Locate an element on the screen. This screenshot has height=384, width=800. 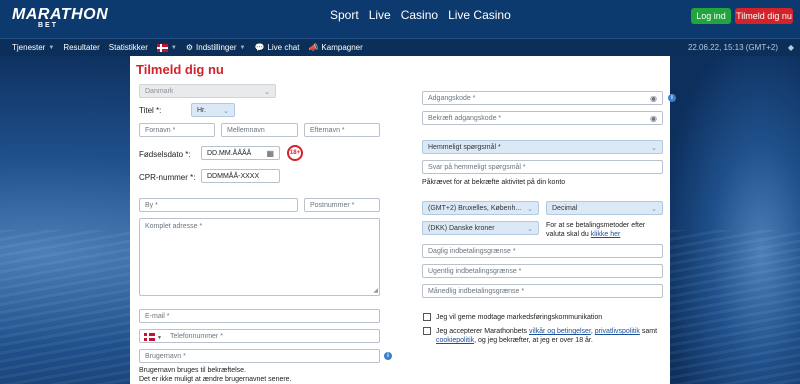
currency-note-2: valuta skal du klikke her is located at coordinates (583, 234).